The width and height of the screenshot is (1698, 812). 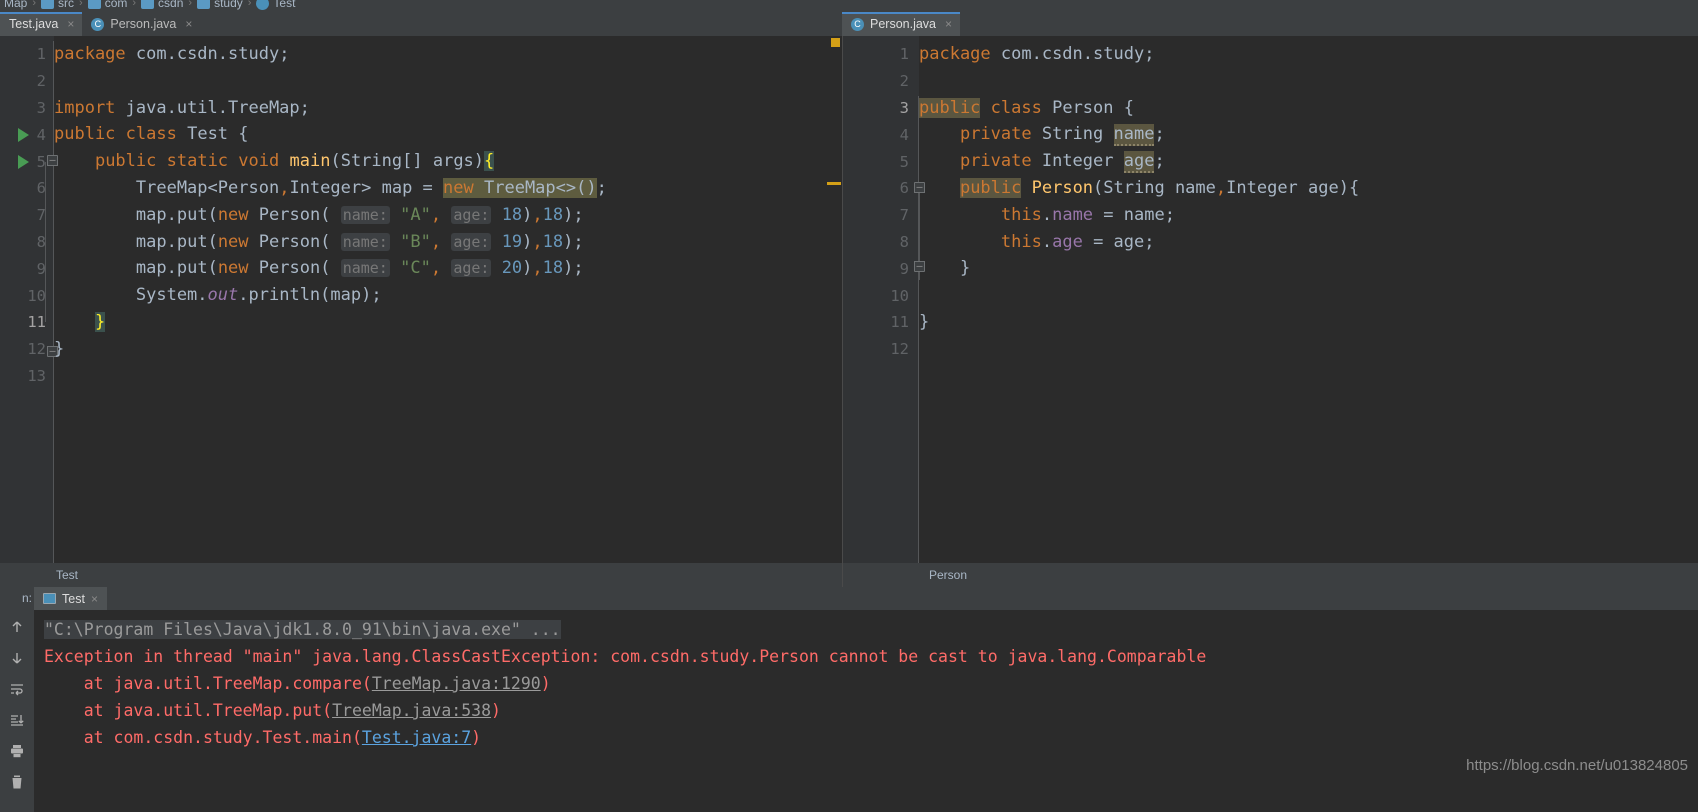 I want to click on breadcrumb-item-study: study, so click(x=220, y=5).